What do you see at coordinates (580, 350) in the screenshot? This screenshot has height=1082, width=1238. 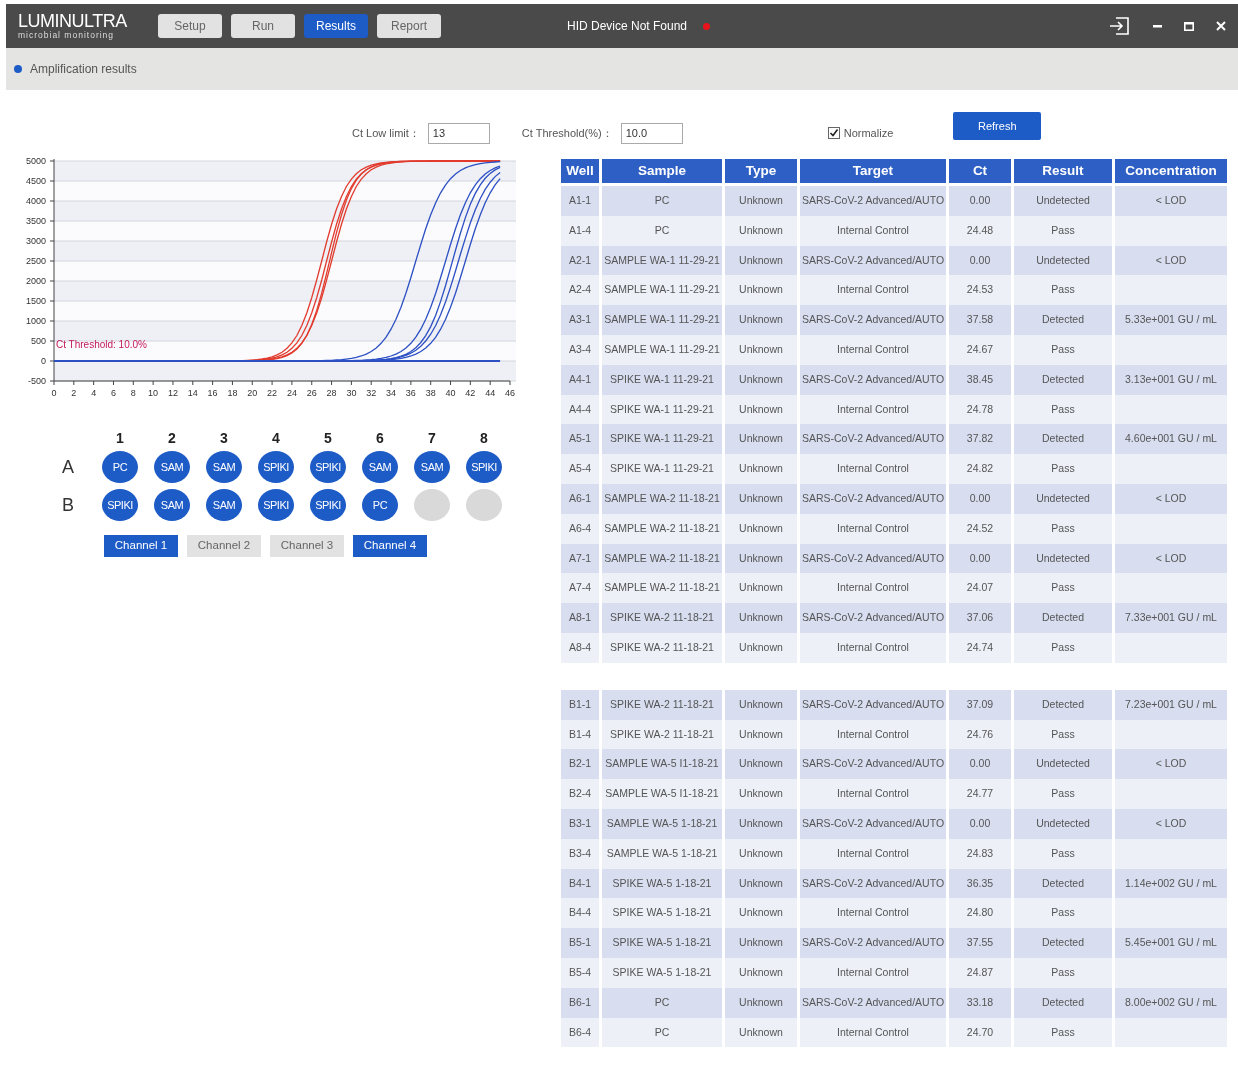 I see `table-cell: A3-4` at bounding box center [580, 350].